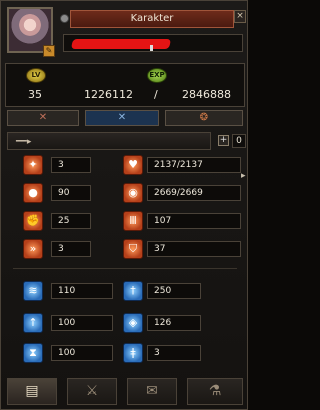 The image size is (320, 410). Describe the element at coordinates (174, 291) in the screenshot. I see `stat-value: 250` at that location.